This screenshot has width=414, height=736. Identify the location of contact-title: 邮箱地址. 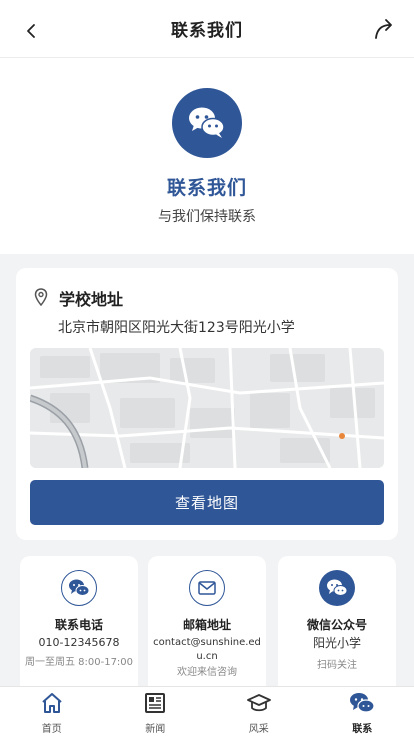
(206, 625).